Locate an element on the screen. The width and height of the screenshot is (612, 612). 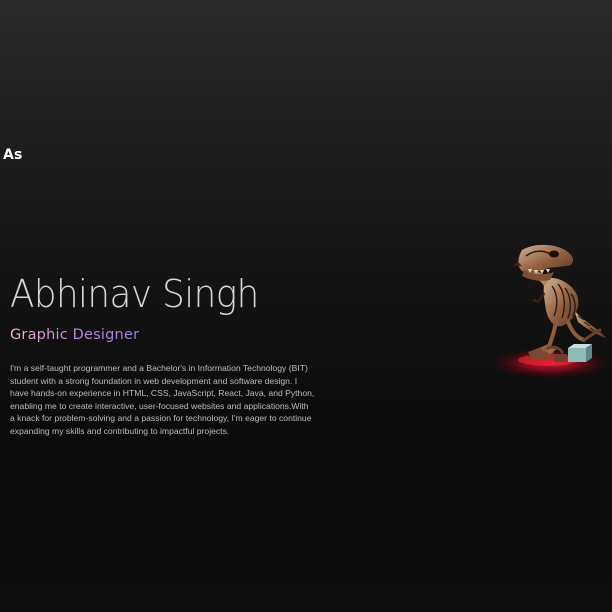
logo-text: As is located at coordinates (13, 155).